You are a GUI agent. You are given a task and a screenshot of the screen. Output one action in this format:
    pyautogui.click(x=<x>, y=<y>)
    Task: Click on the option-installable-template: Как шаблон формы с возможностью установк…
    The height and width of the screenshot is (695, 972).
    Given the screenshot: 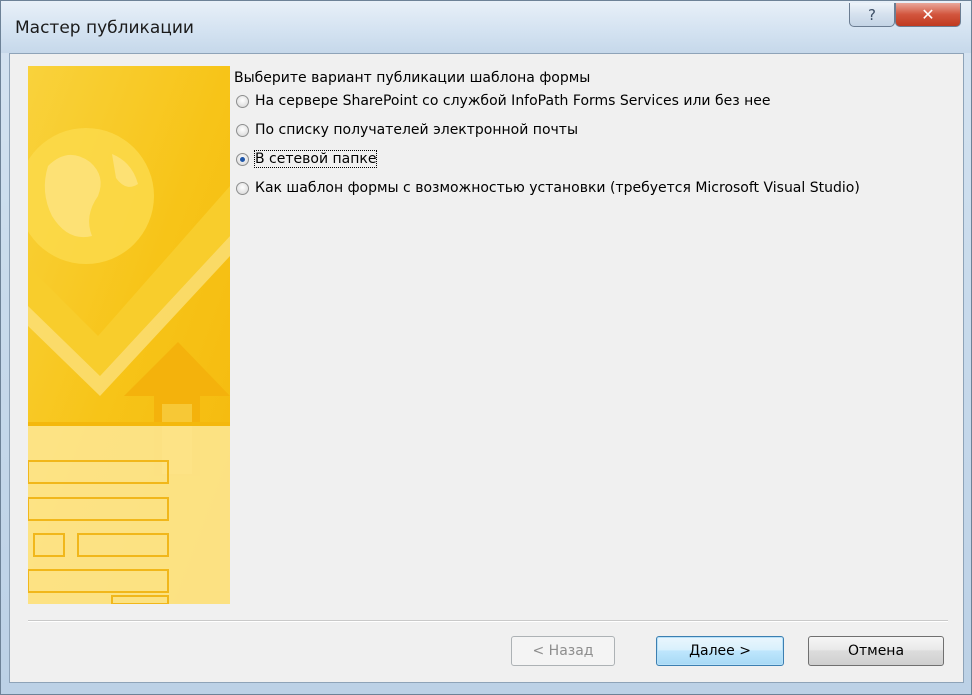 What is the action you would take?
    pyautogui.click(x=548, y=188)
    